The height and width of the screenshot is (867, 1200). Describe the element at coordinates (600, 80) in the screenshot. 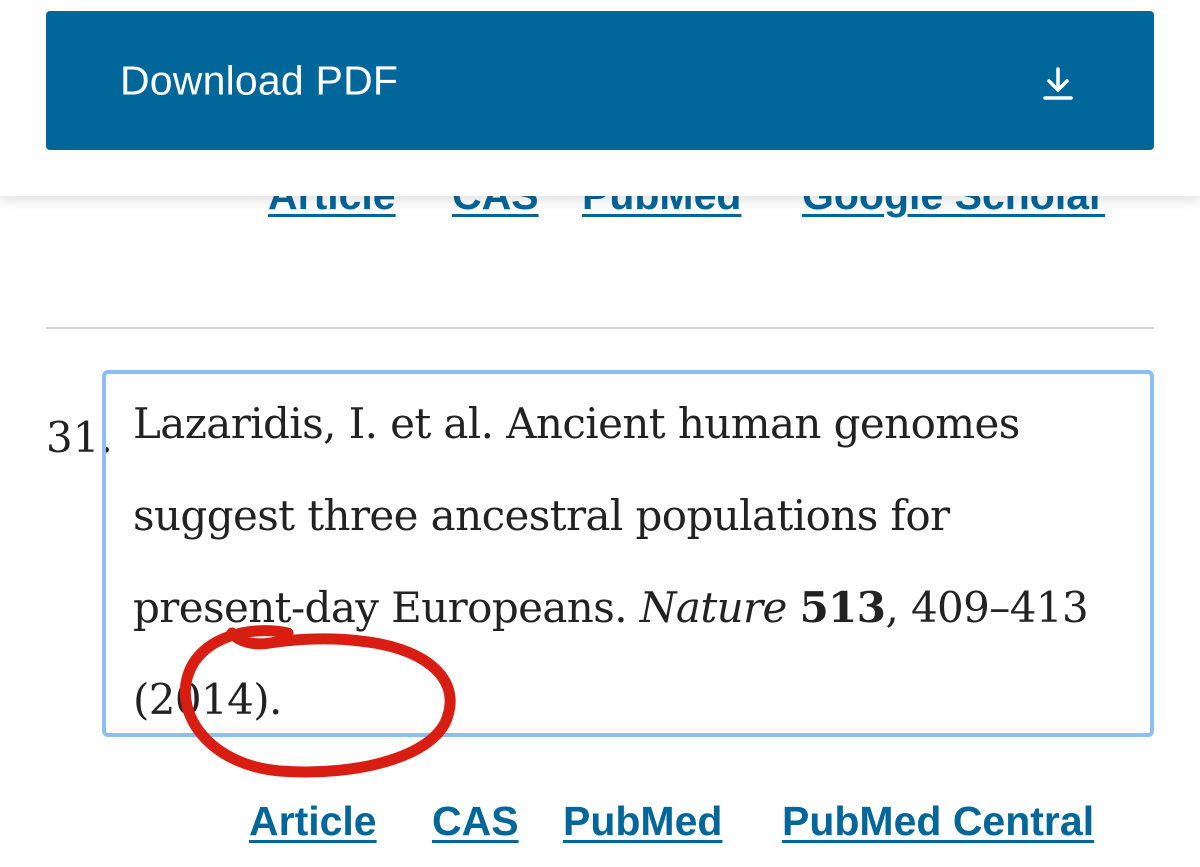

I see `download-pdf-button: Download PDF` at that location.